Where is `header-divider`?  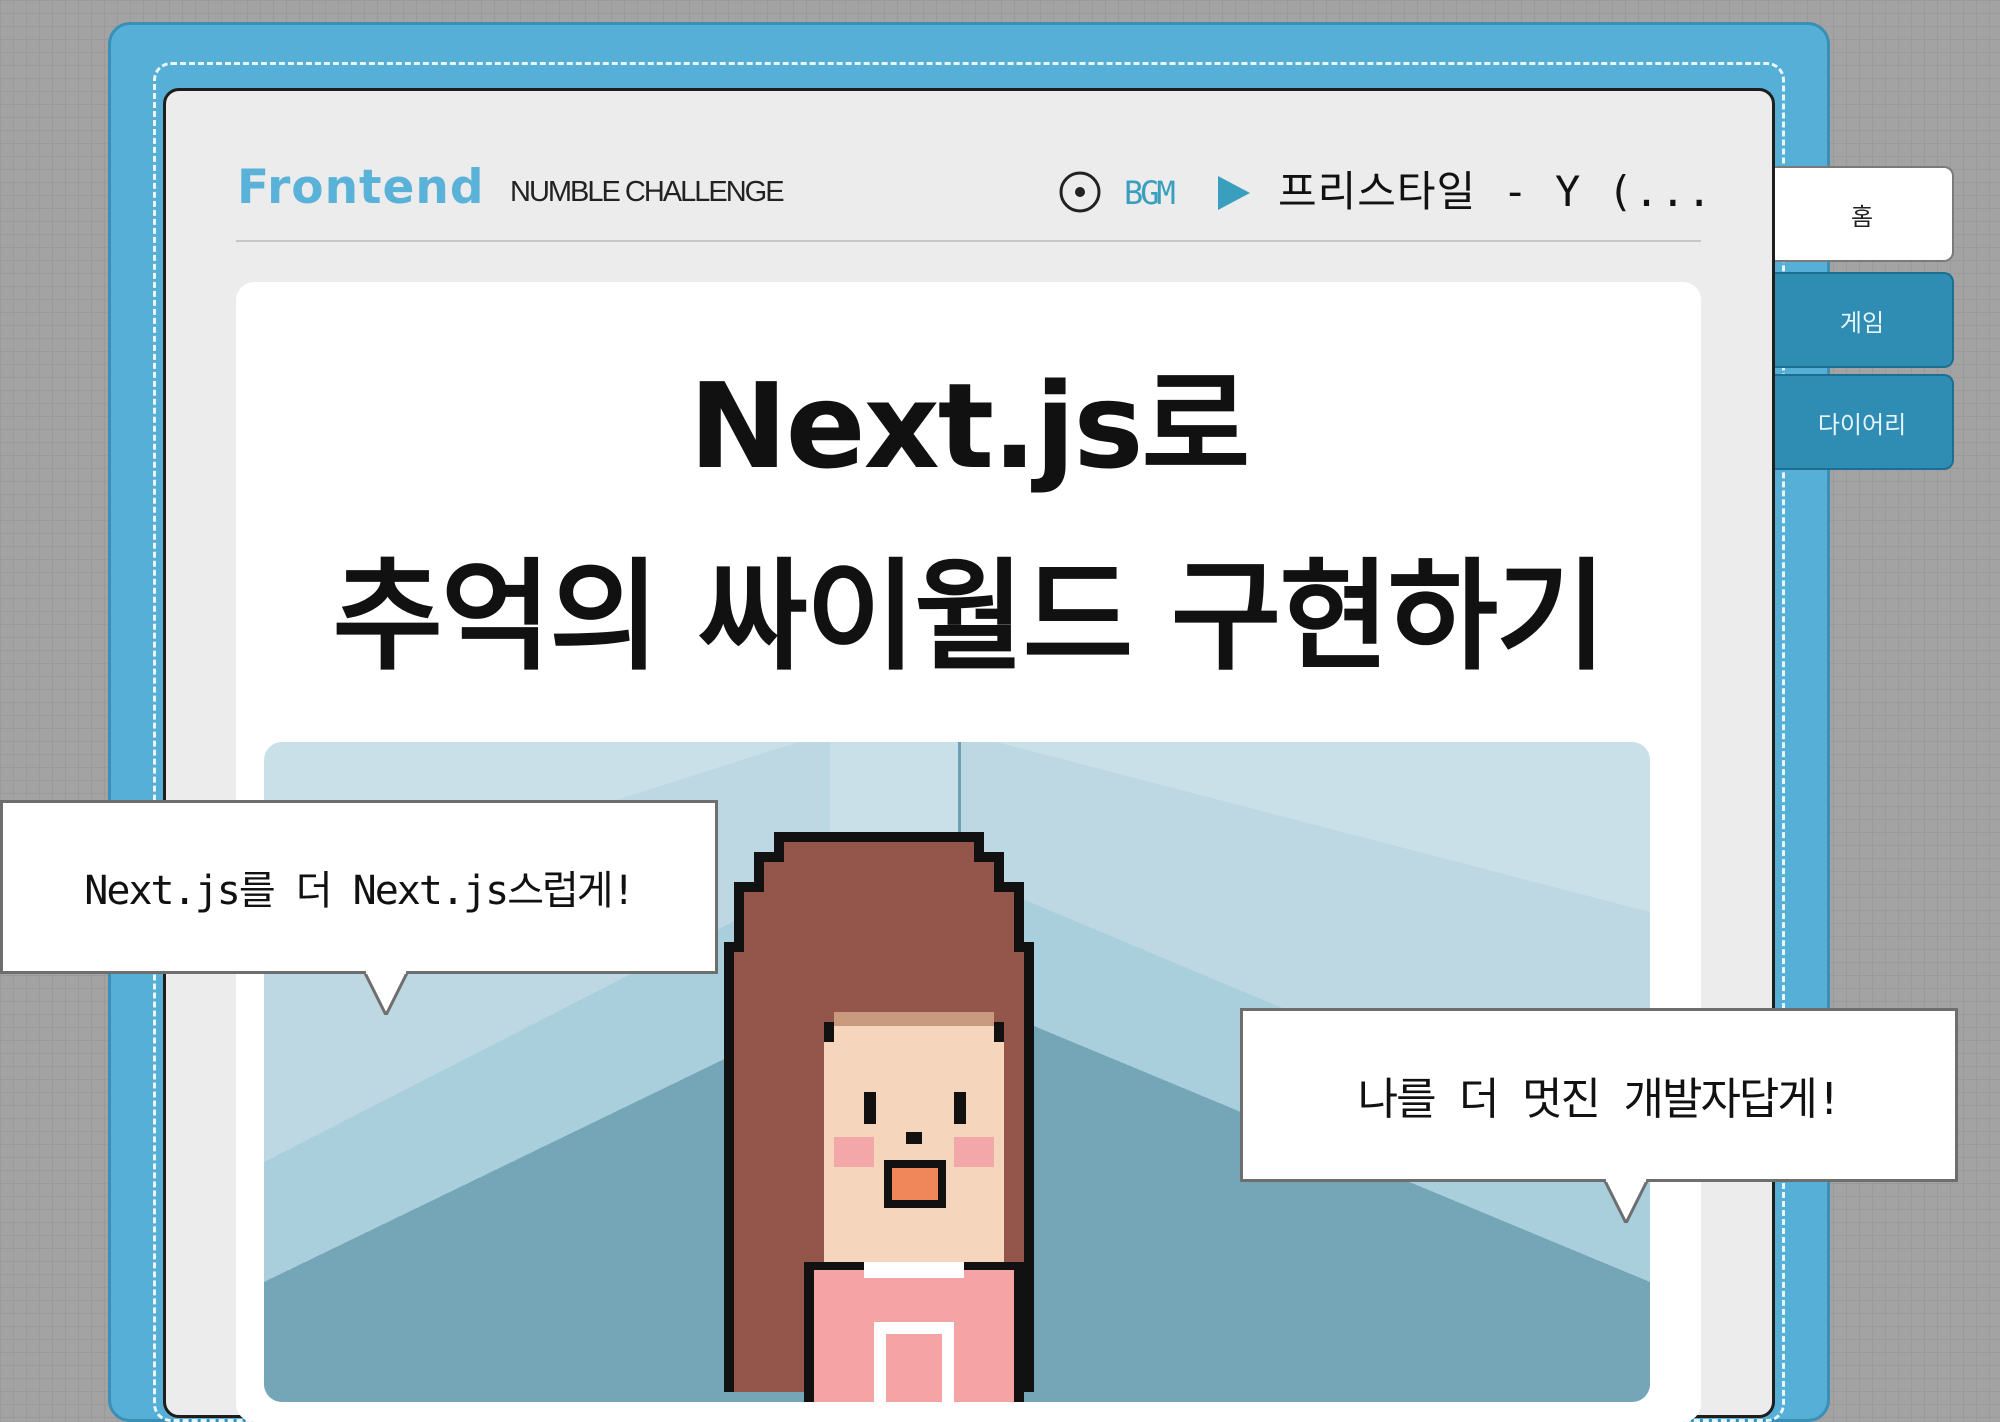 header-divider is located at coordinates (968, 241).